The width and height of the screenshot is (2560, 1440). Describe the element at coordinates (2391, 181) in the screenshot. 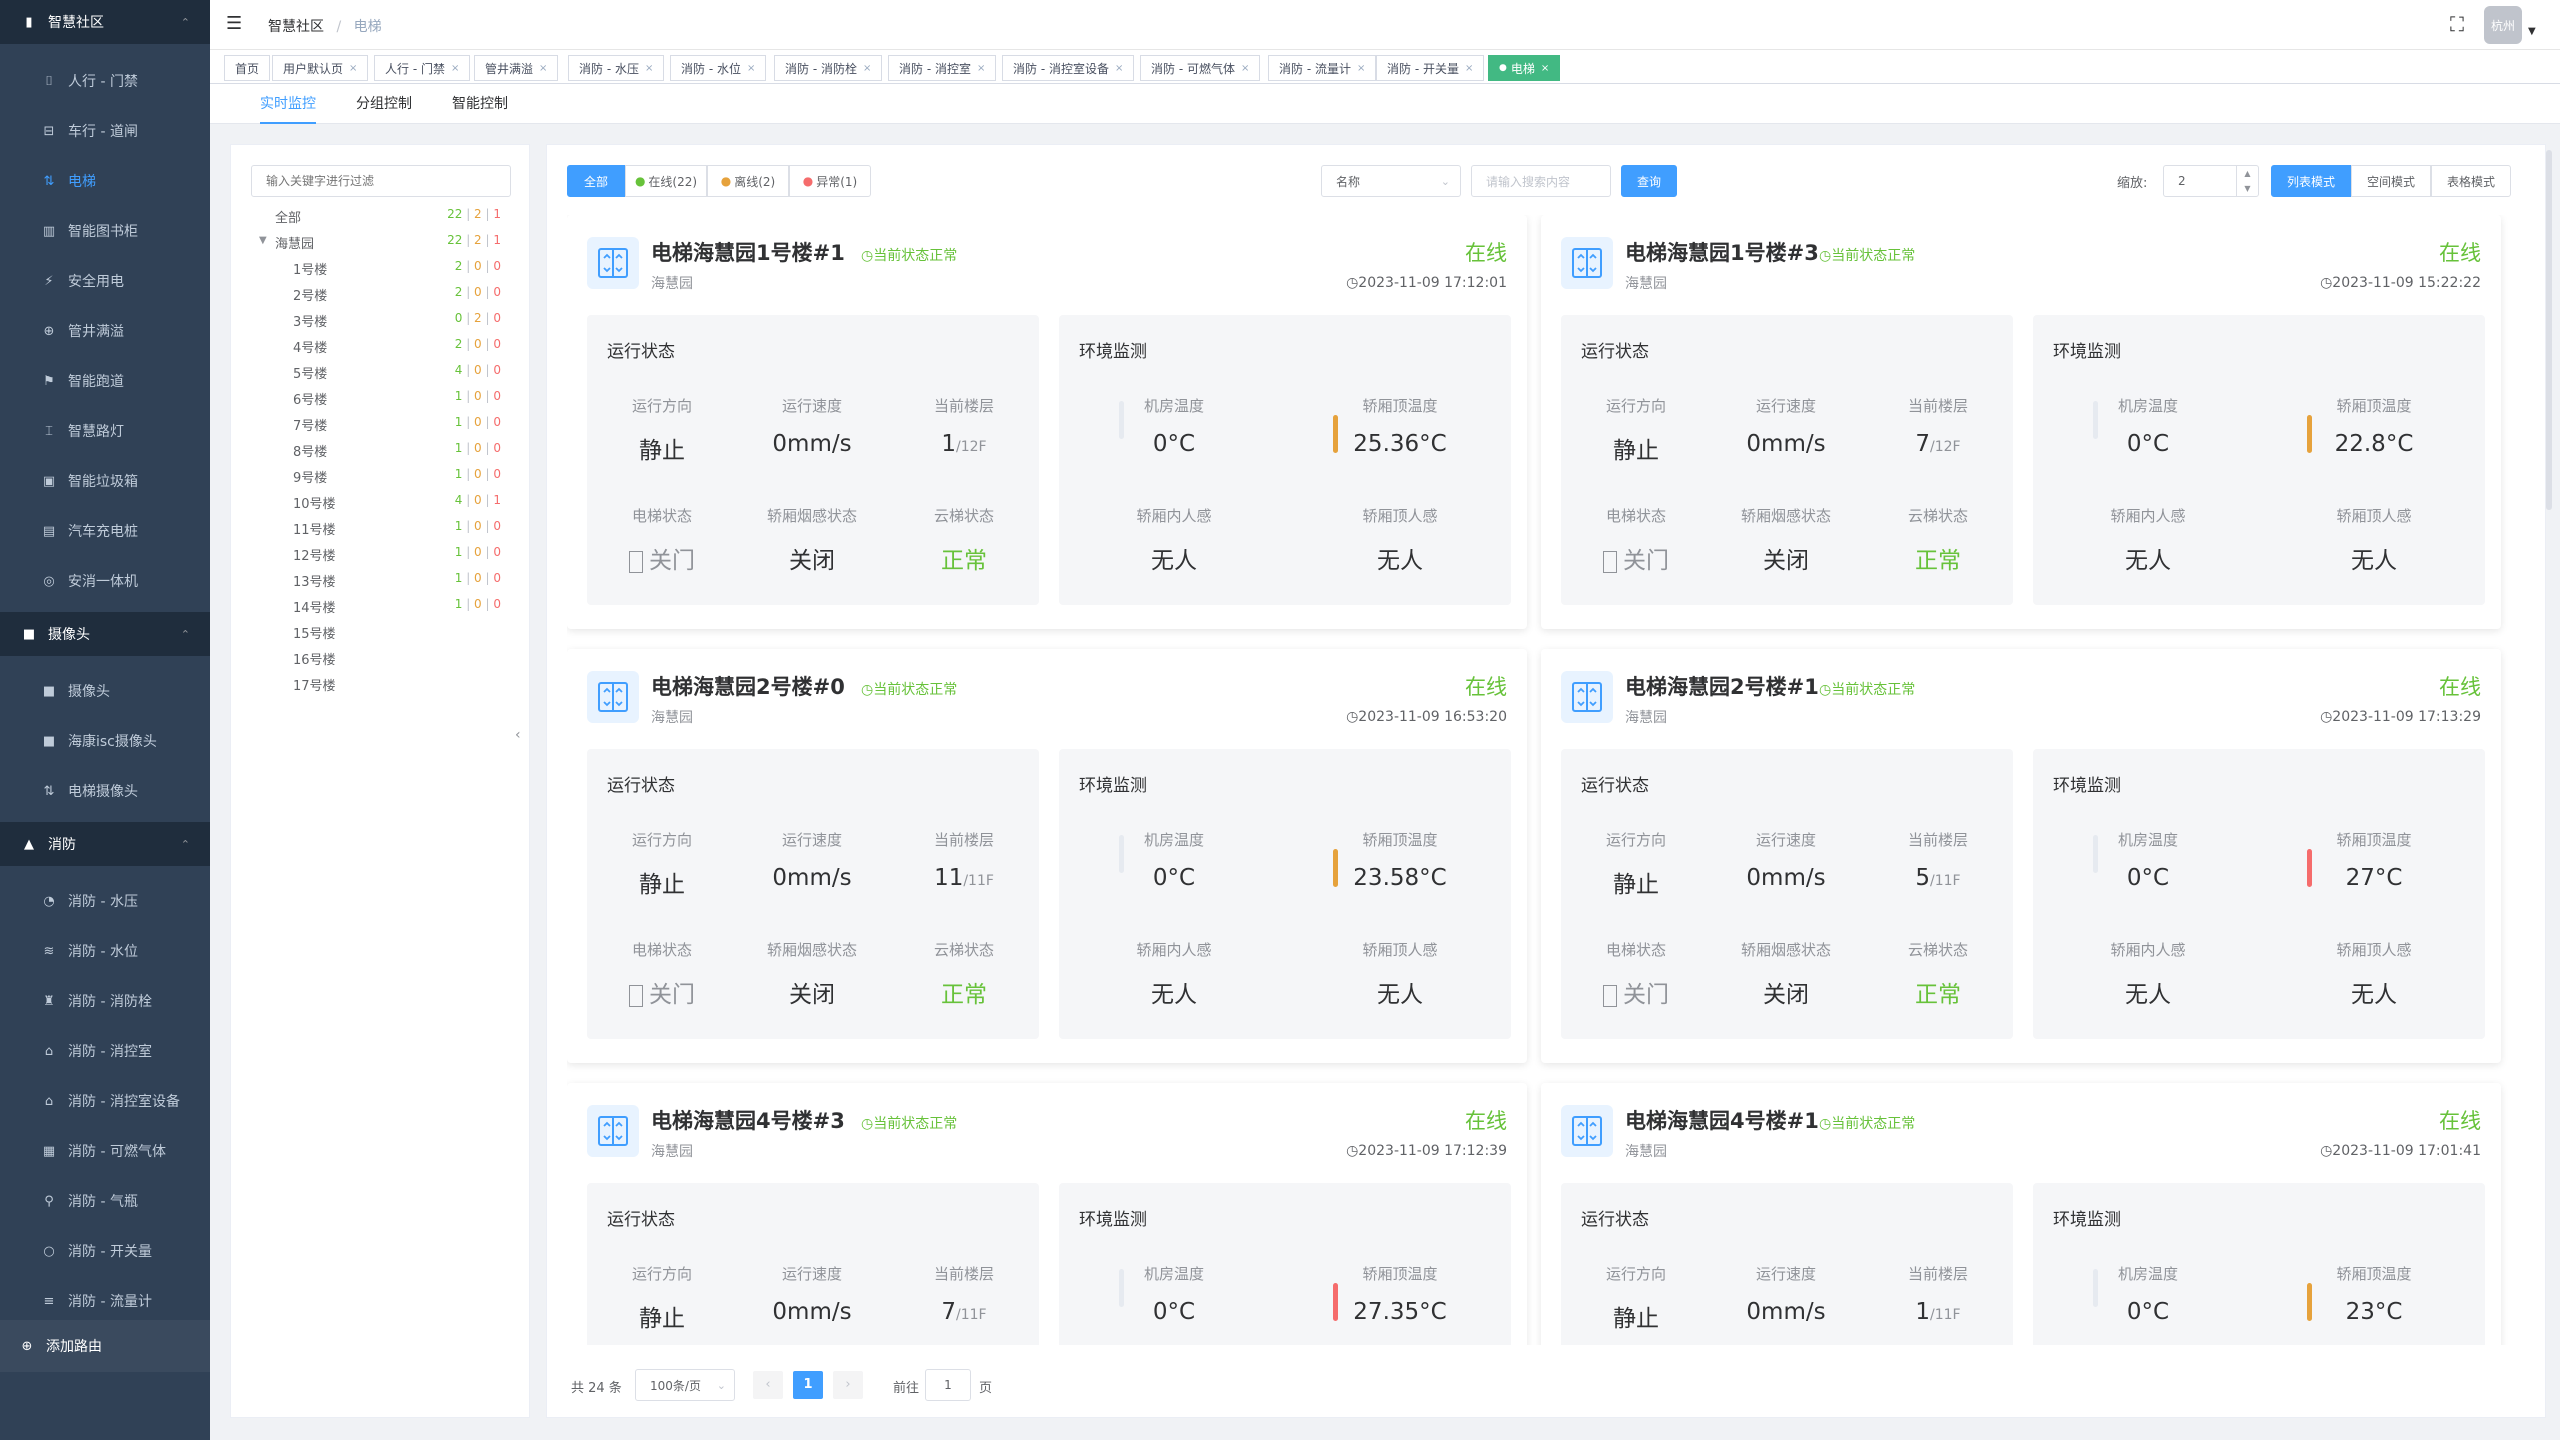

I see `space-mode-button: 空间模式` at that location.